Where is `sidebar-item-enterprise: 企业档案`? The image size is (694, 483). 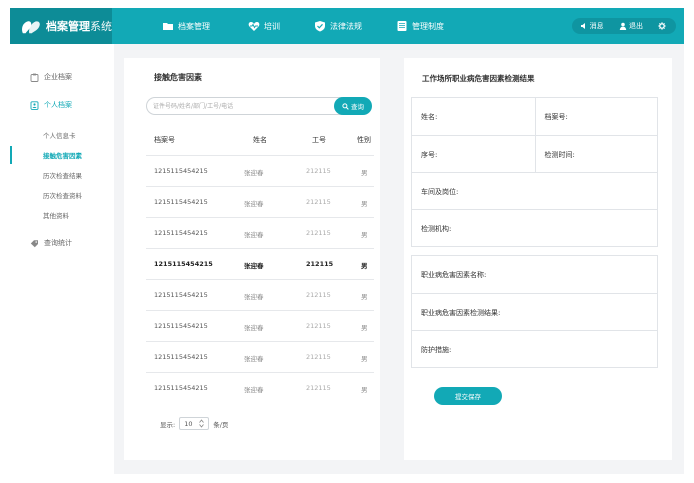
sidebar-item-enterprise: 企业档案 is located at coordinates (62, 77).